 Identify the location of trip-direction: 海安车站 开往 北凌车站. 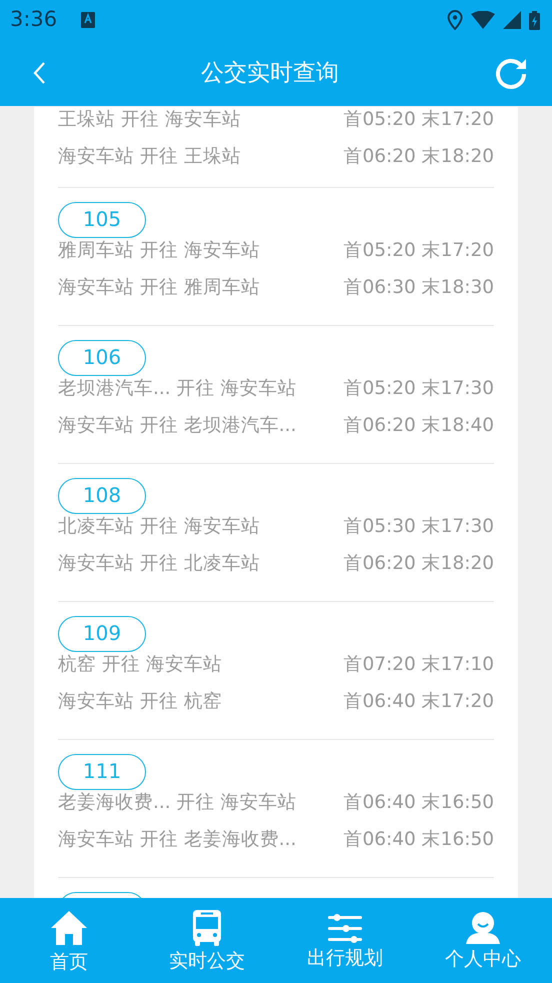
(159, 564).